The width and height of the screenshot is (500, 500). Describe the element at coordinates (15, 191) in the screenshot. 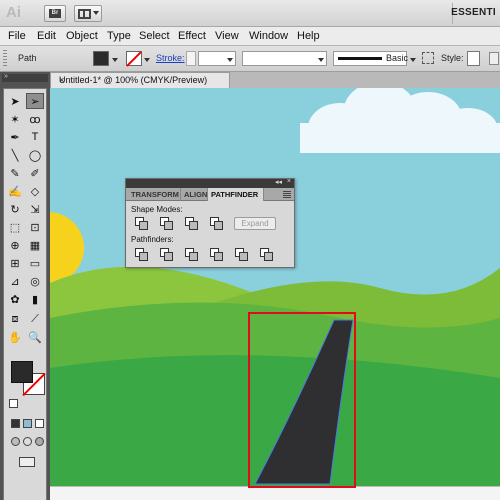

I see `blob-brush-tool-icon: ✍` at that location.